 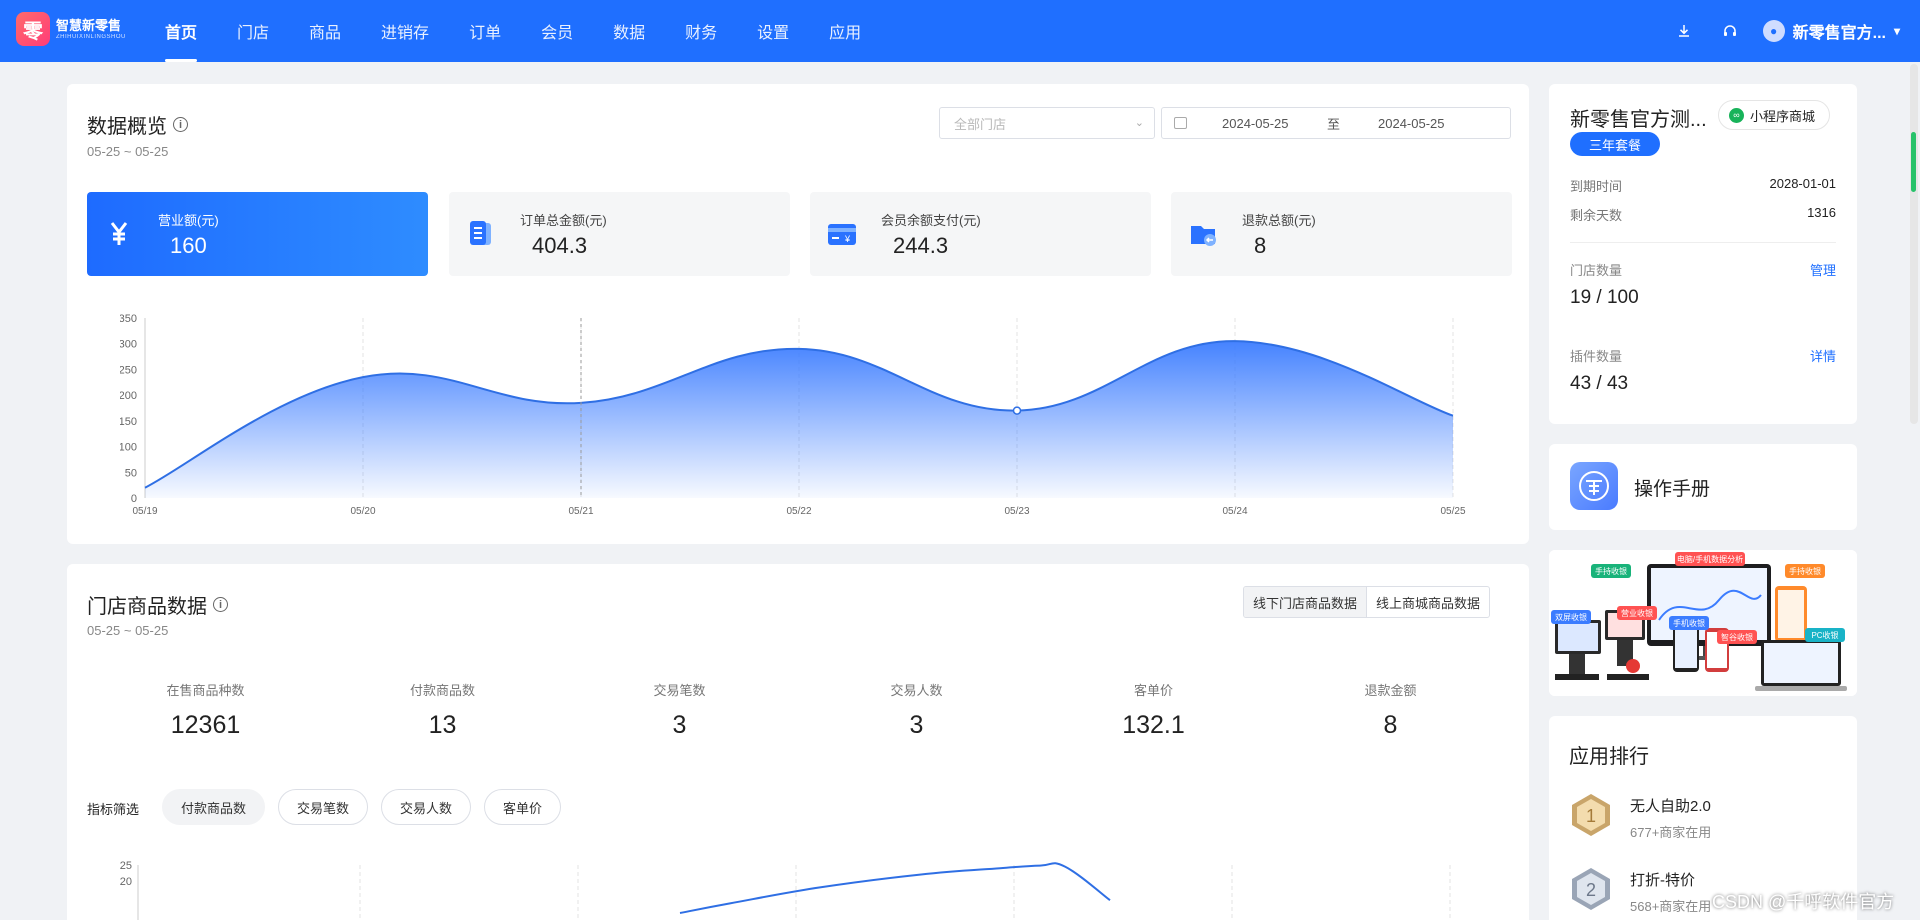 I want to click on divider, so click(x=1703, y=242).